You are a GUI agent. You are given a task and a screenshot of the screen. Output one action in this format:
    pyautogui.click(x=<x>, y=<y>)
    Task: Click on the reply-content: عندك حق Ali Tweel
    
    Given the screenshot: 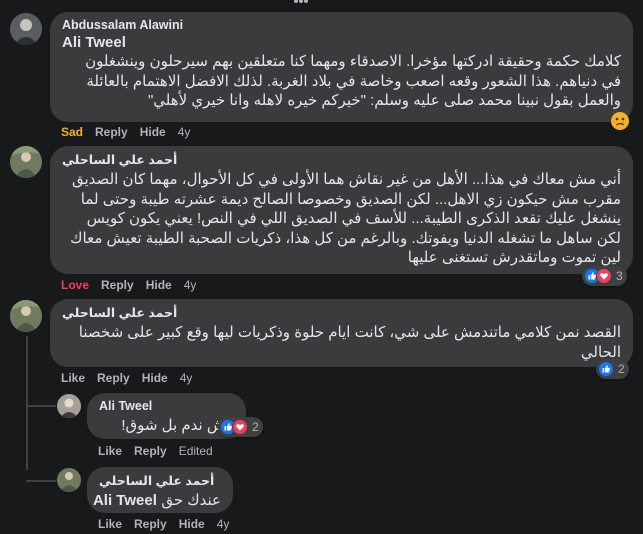 What is the action you would take?
    pyautogui.click(x=157, y=501)
    